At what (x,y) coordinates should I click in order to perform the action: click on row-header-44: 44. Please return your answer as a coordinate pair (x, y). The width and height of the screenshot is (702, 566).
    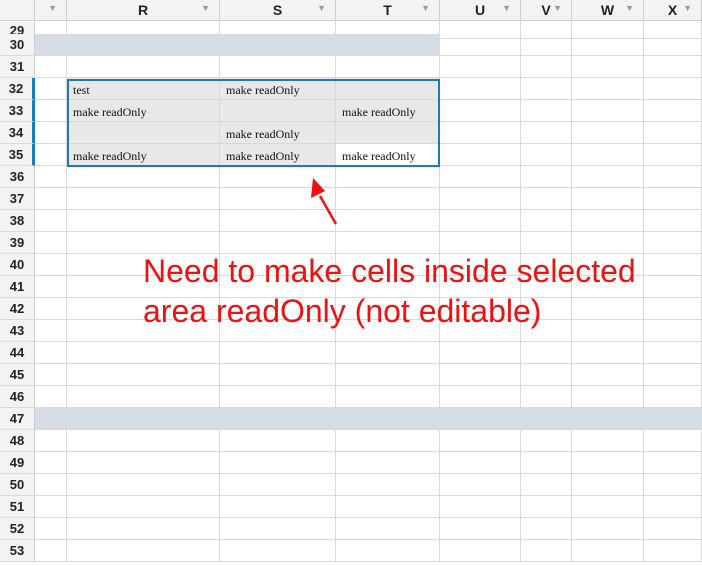
    Looking at the image, I should click on (17, 353).